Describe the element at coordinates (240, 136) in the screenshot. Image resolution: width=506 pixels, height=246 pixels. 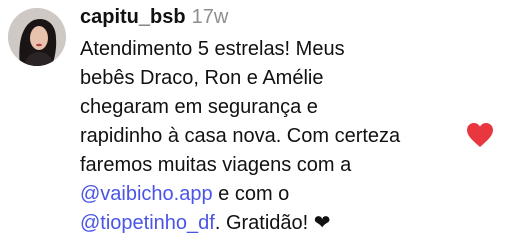
I see `comment-line: rapidinho à casa nova. Com certeza` at that location.